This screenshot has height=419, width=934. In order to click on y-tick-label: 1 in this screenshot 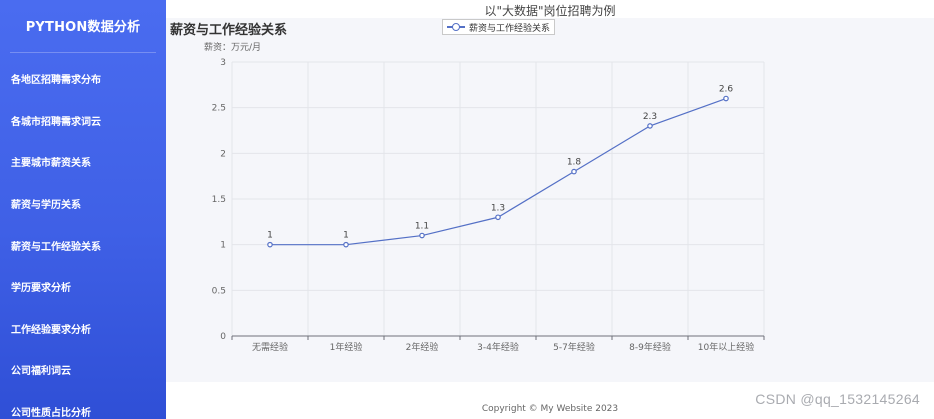, I will do `click(223, 246)`.